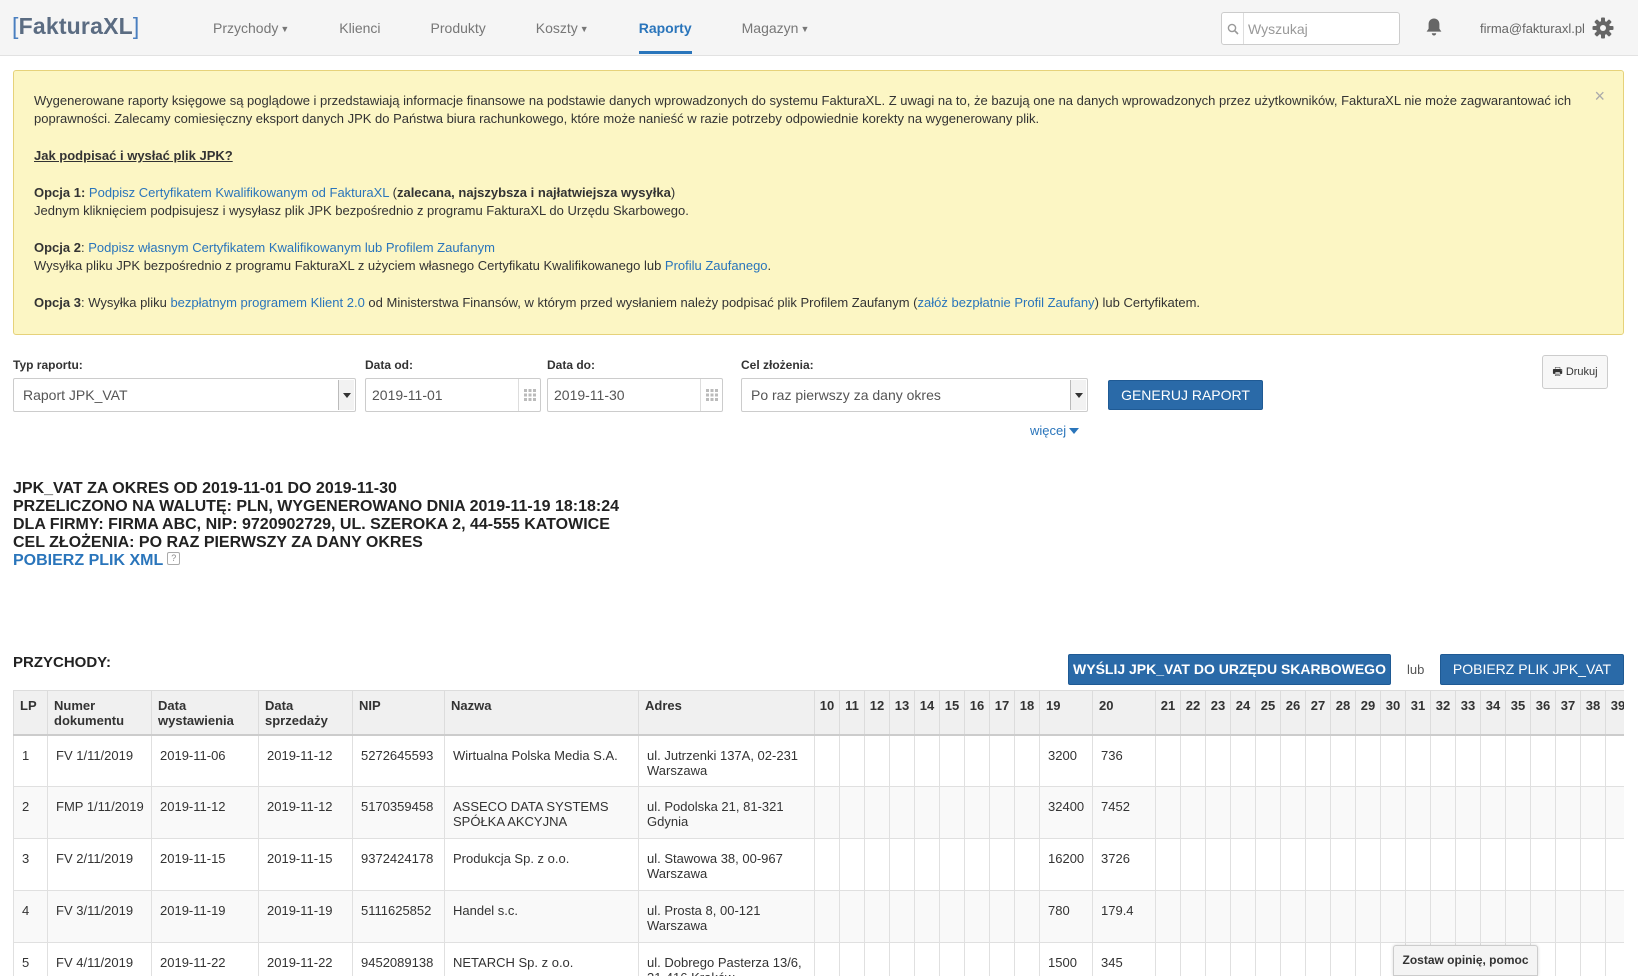 The height and width of the screenshot is (976, 1638). I want to click on col-header-38: 38, so click(1593, 713).